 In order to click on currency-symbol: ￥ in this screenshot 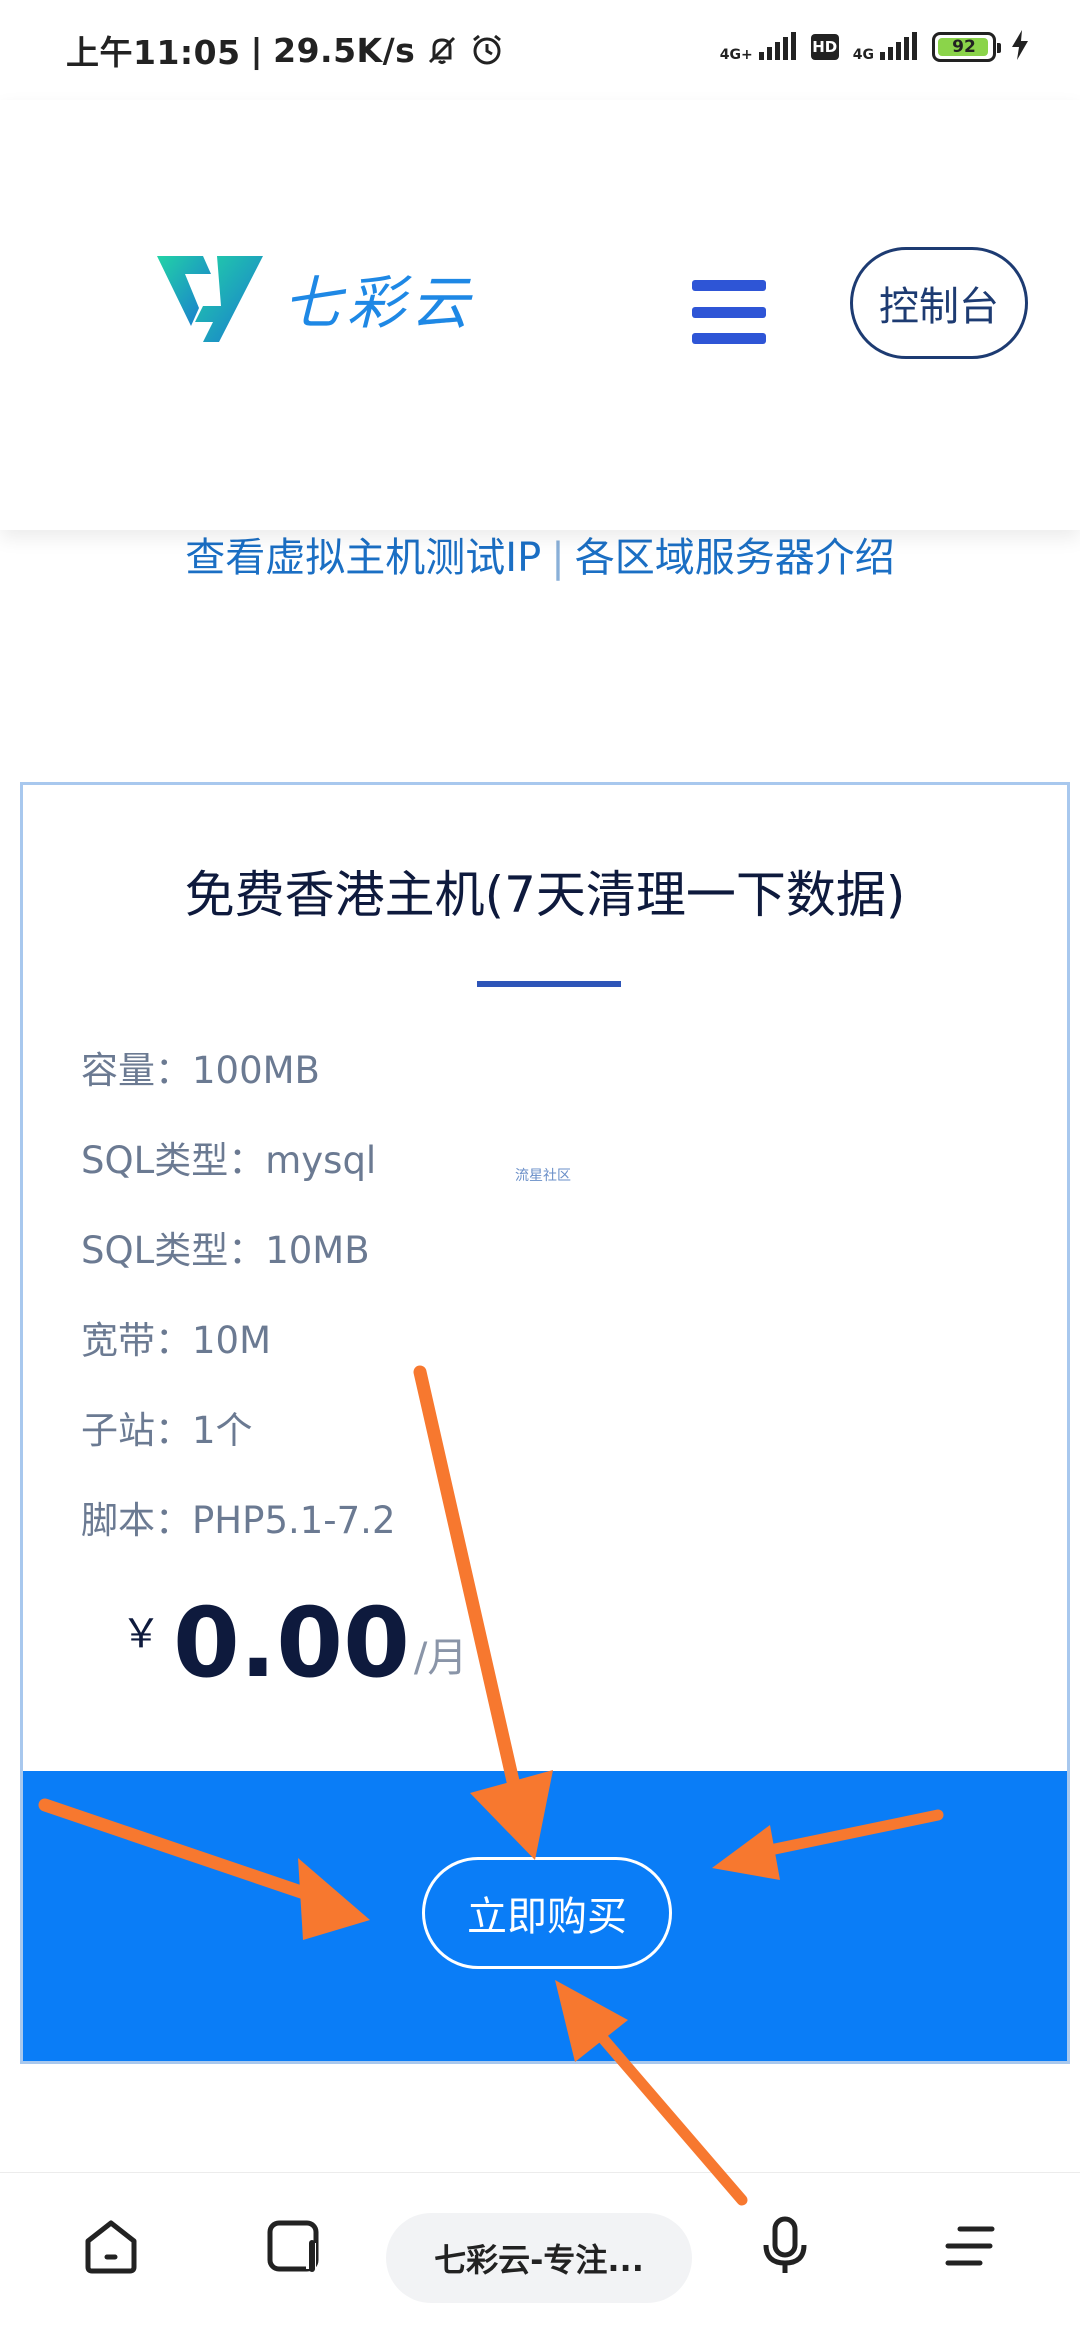, I will do `click(141, 1634)`.